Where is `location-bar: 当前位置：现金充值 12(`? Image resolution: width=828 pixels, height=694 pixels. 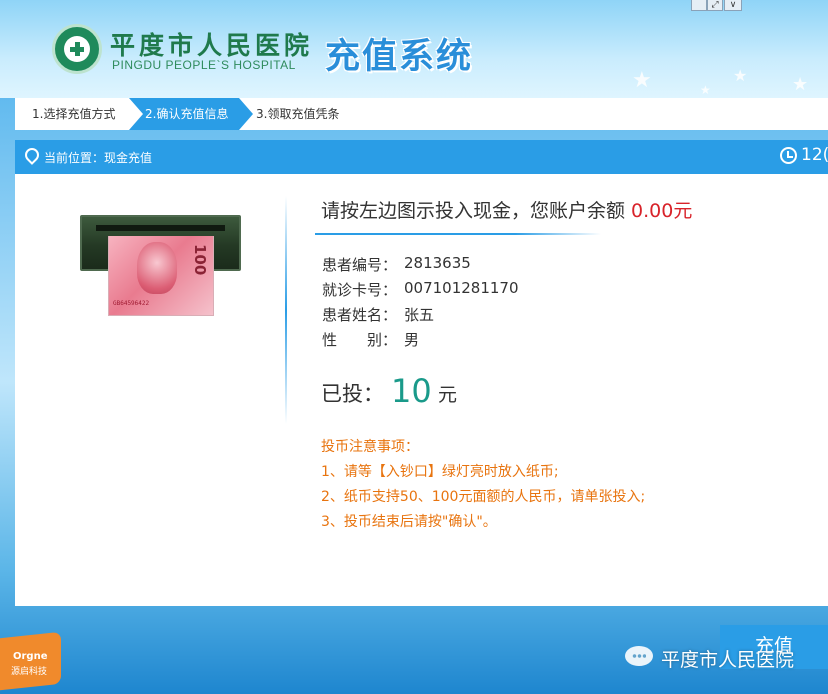
location-bar: 当前位置：现金充值 12( is located at coordinates (421, 157).